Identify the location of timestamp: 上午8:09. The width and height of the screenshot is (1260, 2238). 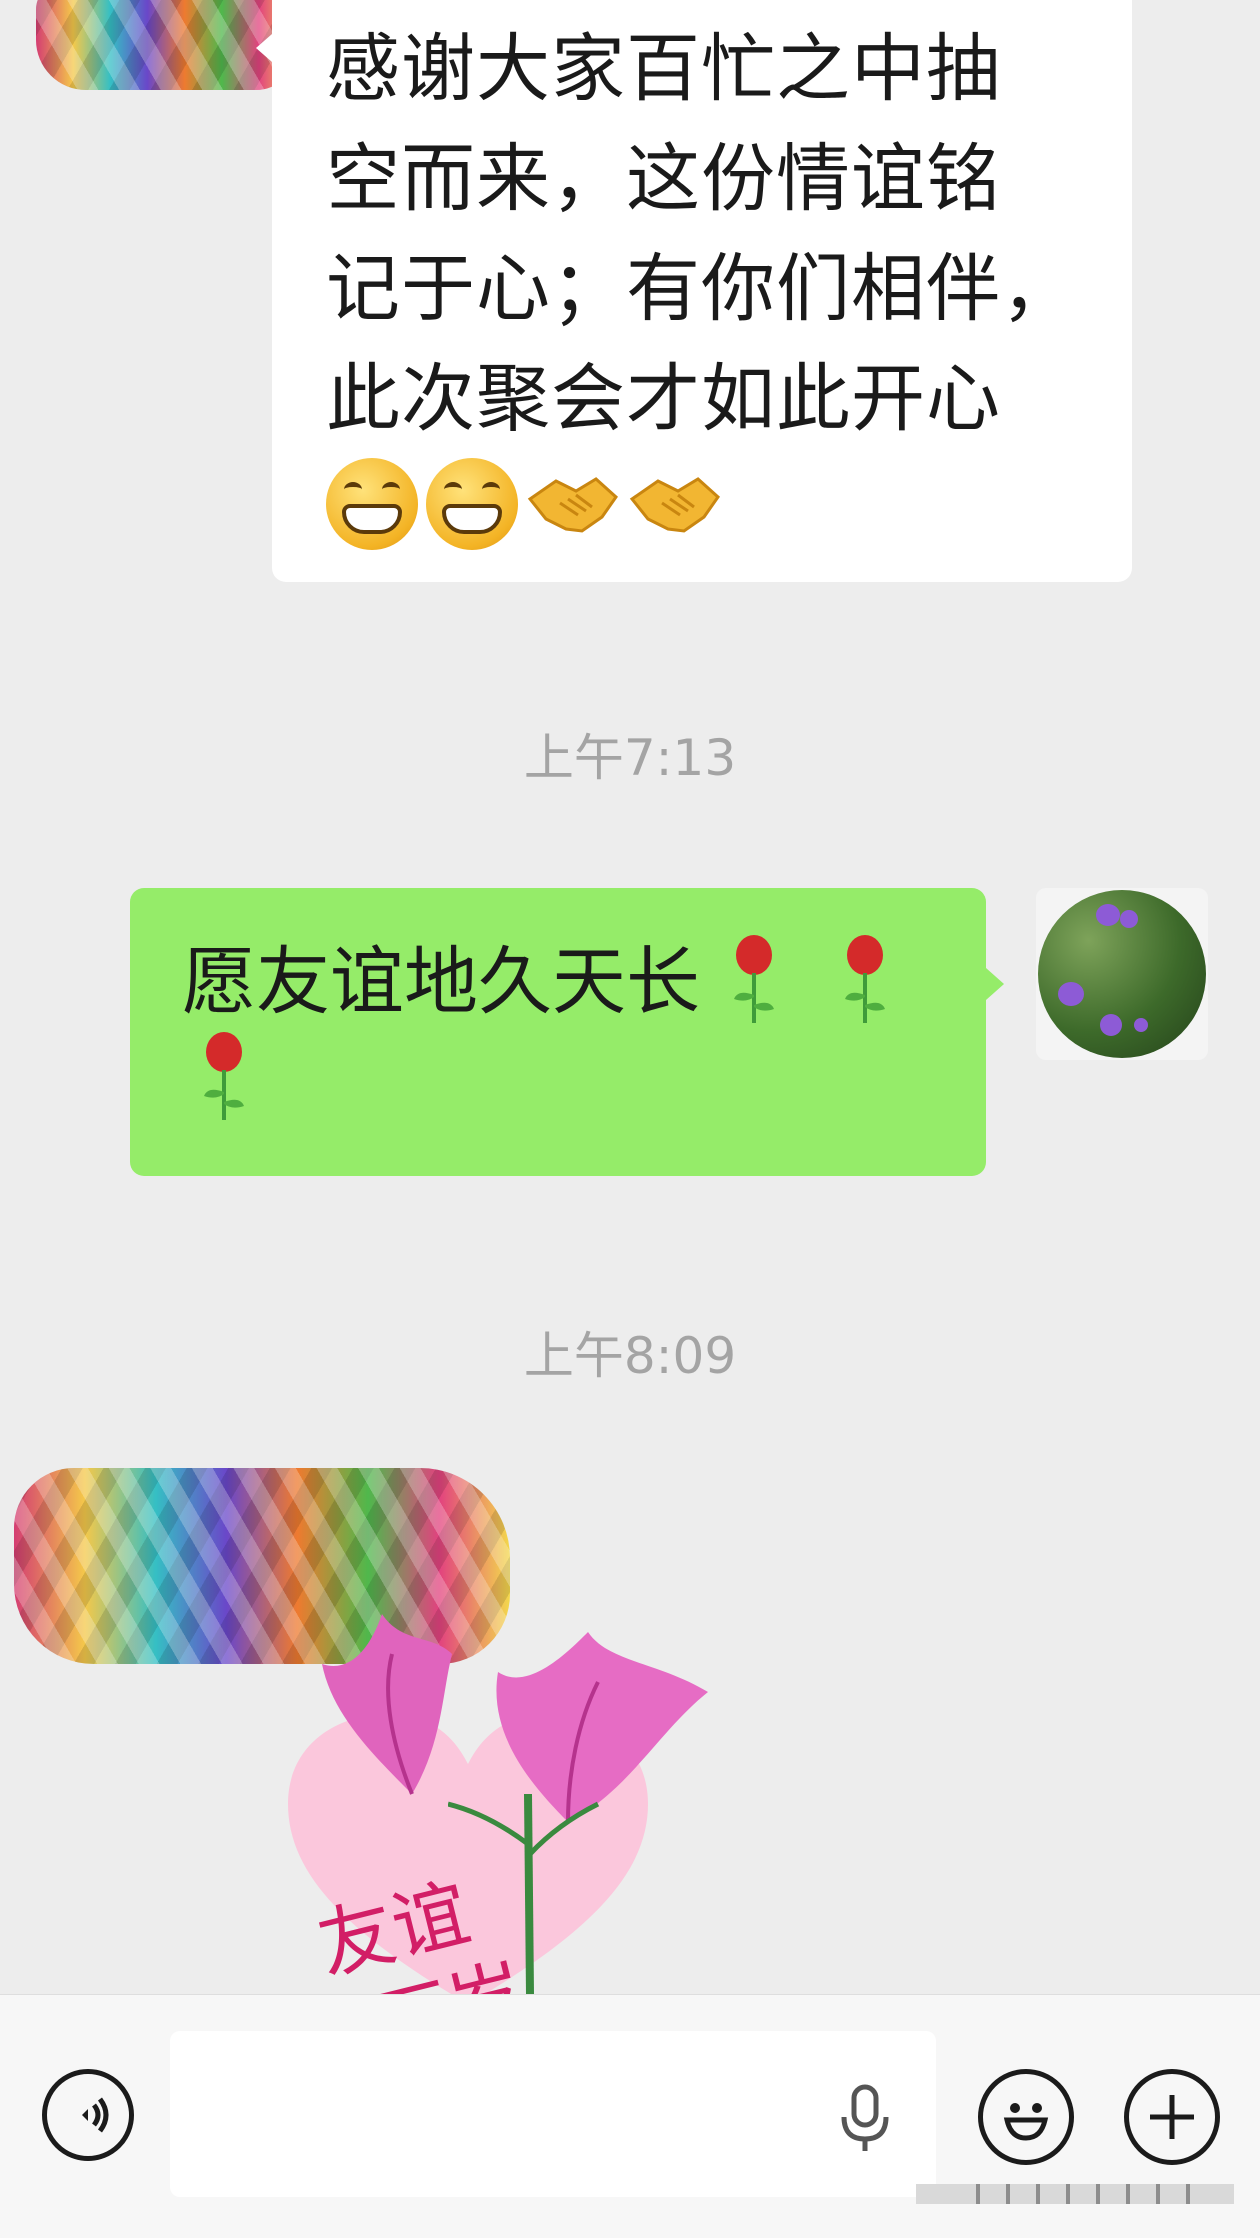
(630, 1356).